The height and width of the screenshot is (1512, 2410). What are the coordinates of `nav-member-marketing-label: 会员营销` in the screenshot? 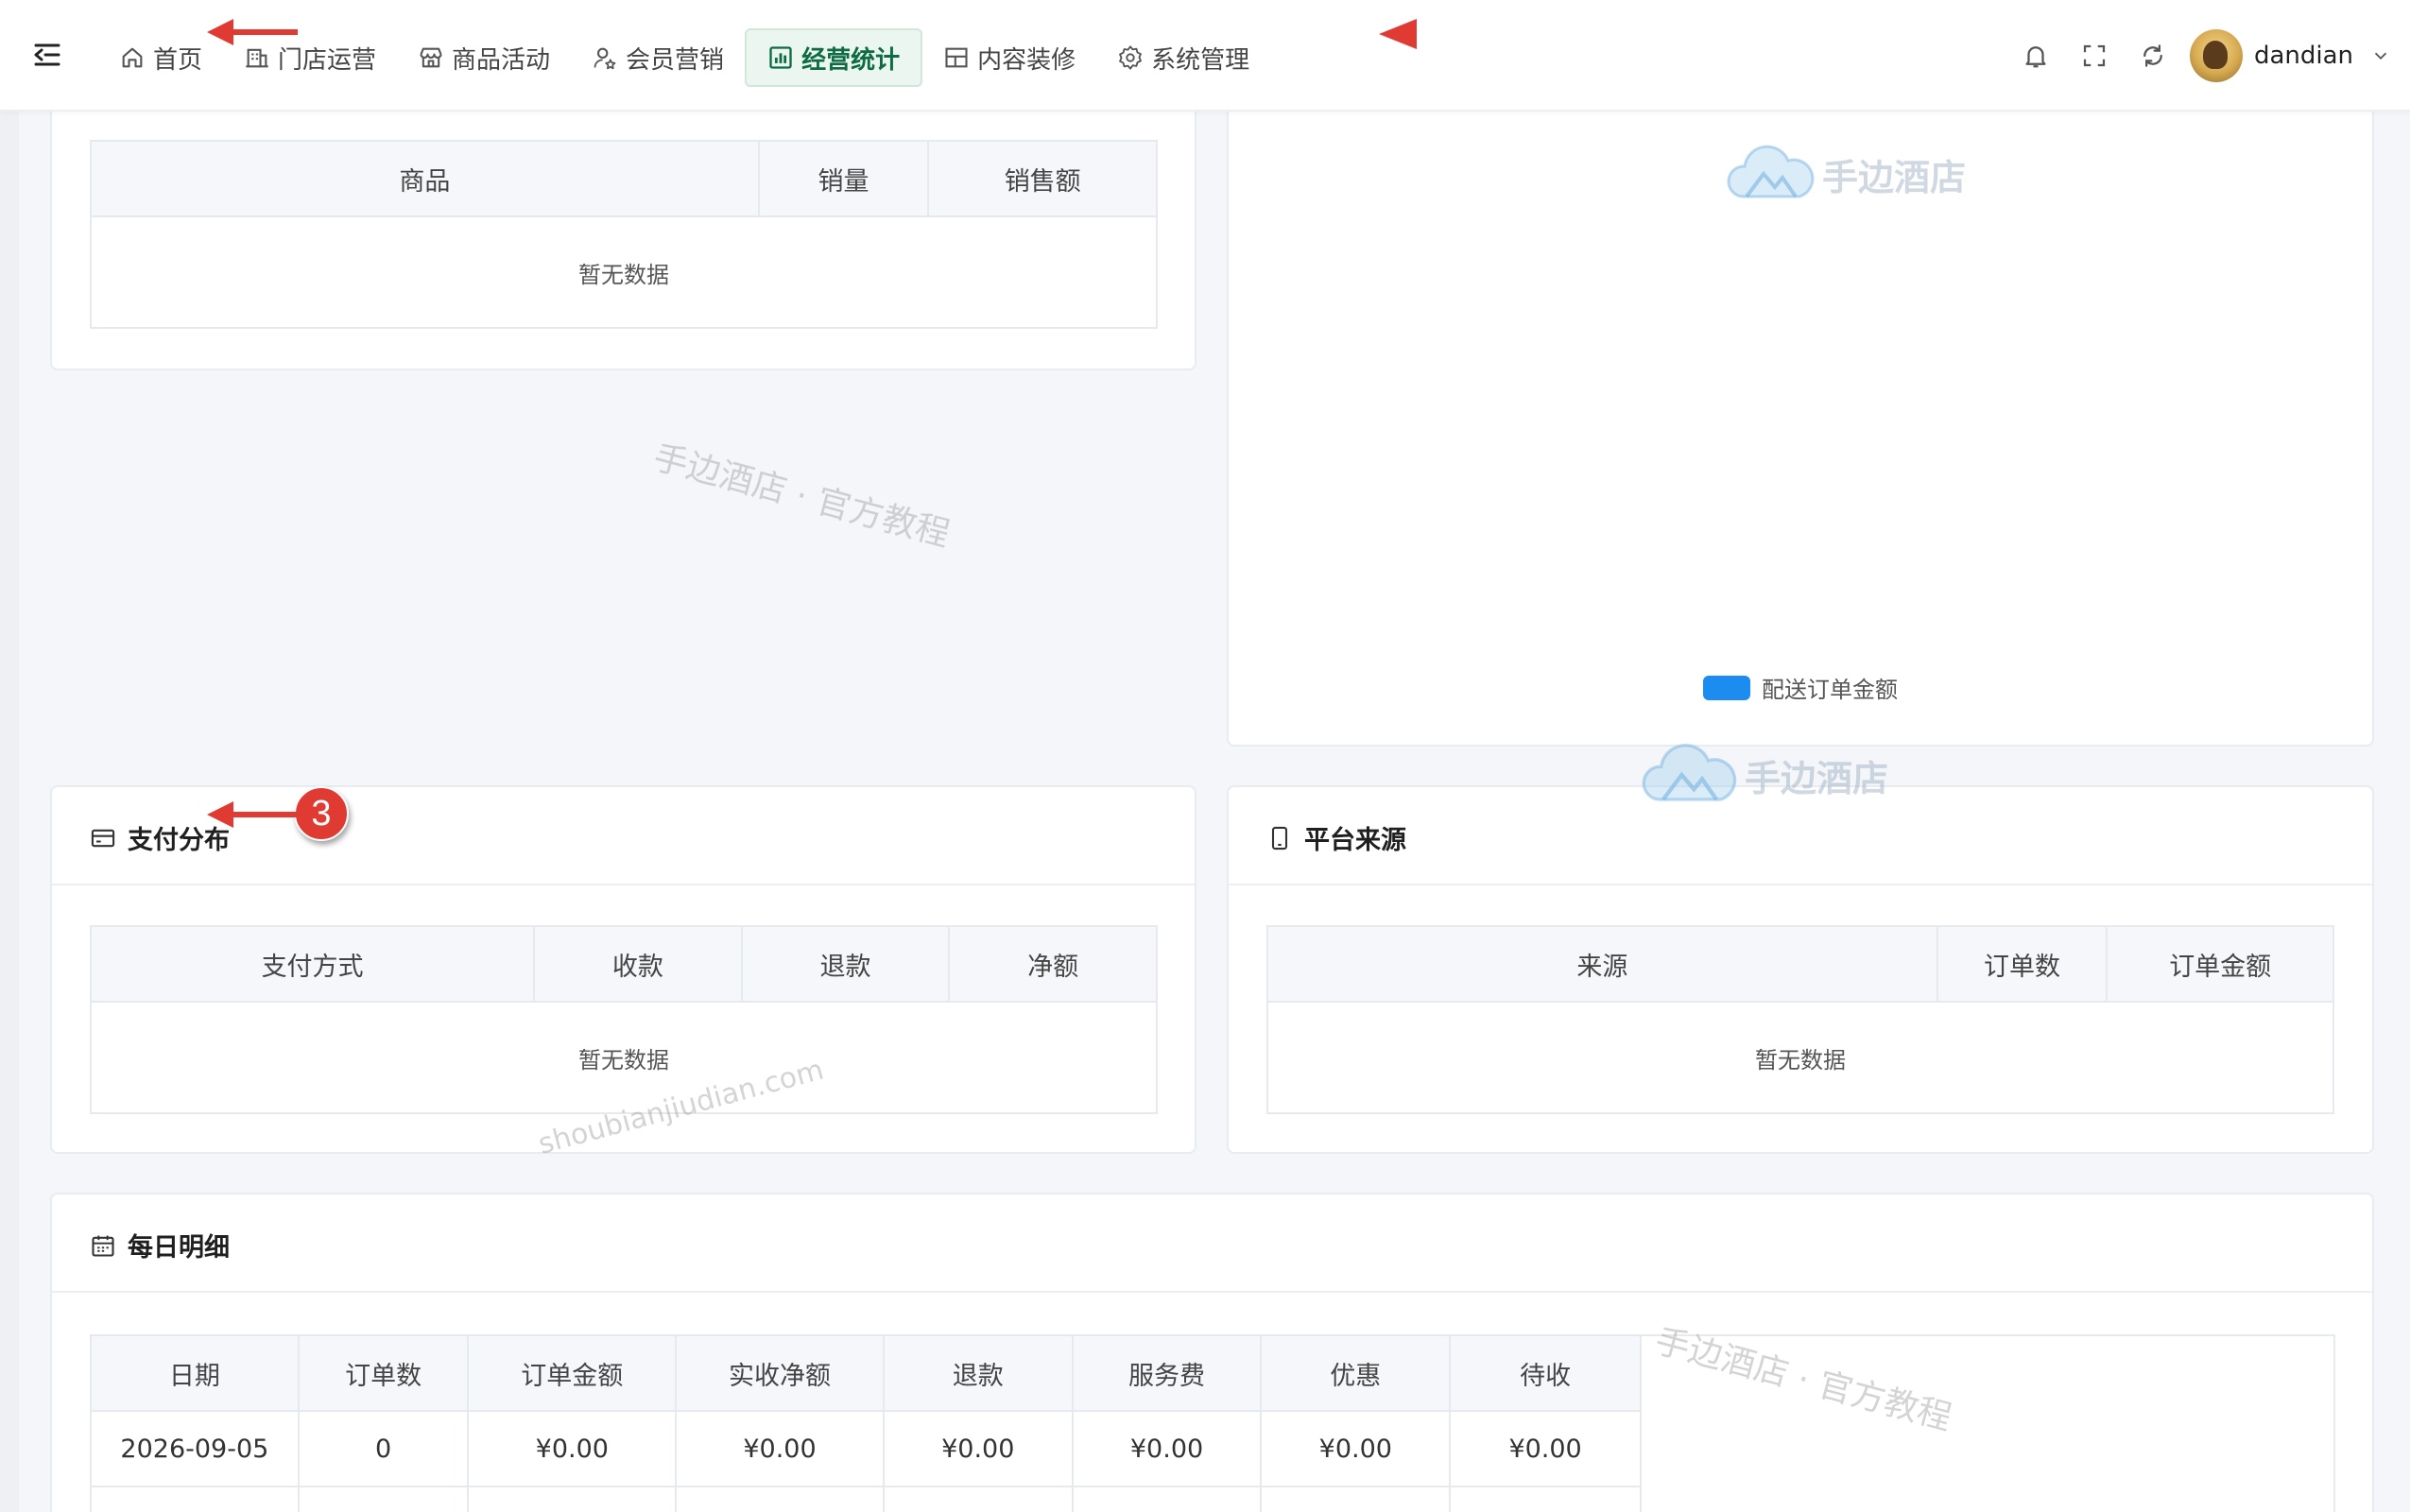 It's located at (675, 60).